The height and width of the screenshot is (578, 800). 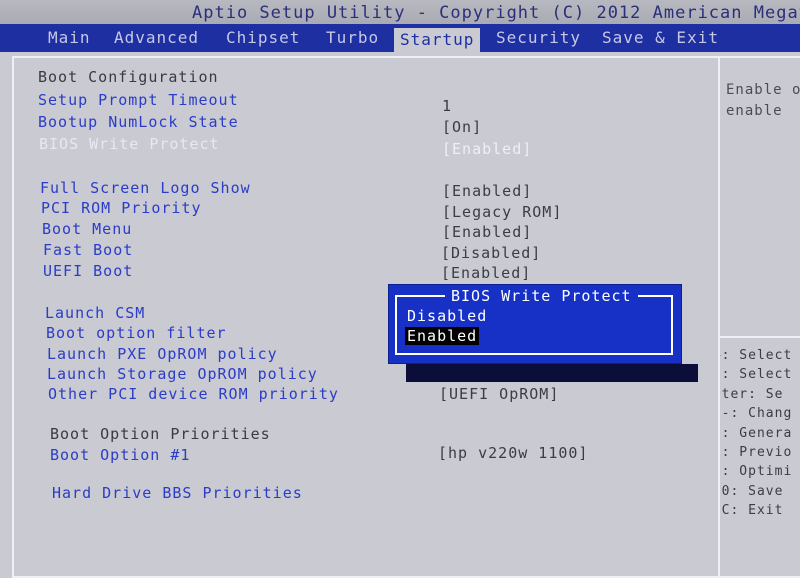 What do you see at coordinates (552, 373) in the screenshot?
I see `popup-shadow` at bounding box center [552, 373].